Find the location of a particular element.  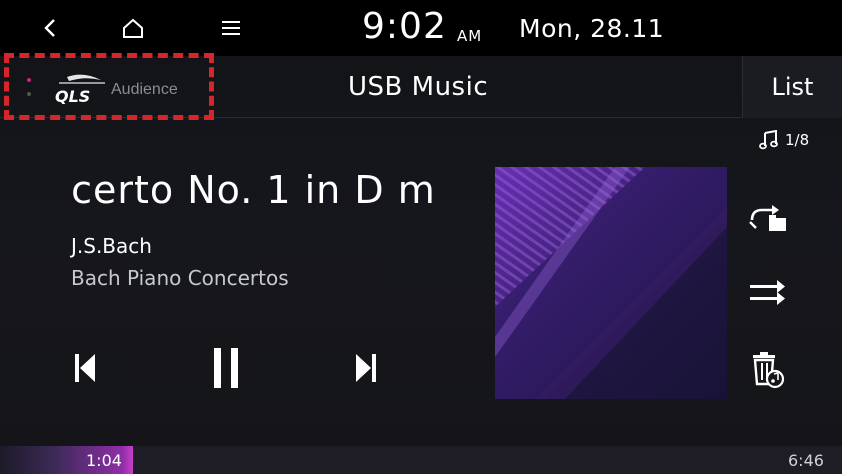

qls-logo: QLS is located at coordinates (80, 90).